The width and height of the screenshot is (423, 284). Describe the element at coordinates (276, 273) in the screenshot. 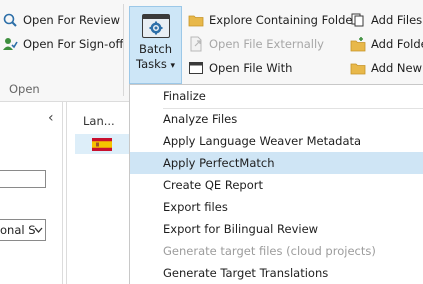

I see `menu-item-generate-target-translations: Generate Target Translations` at that location.